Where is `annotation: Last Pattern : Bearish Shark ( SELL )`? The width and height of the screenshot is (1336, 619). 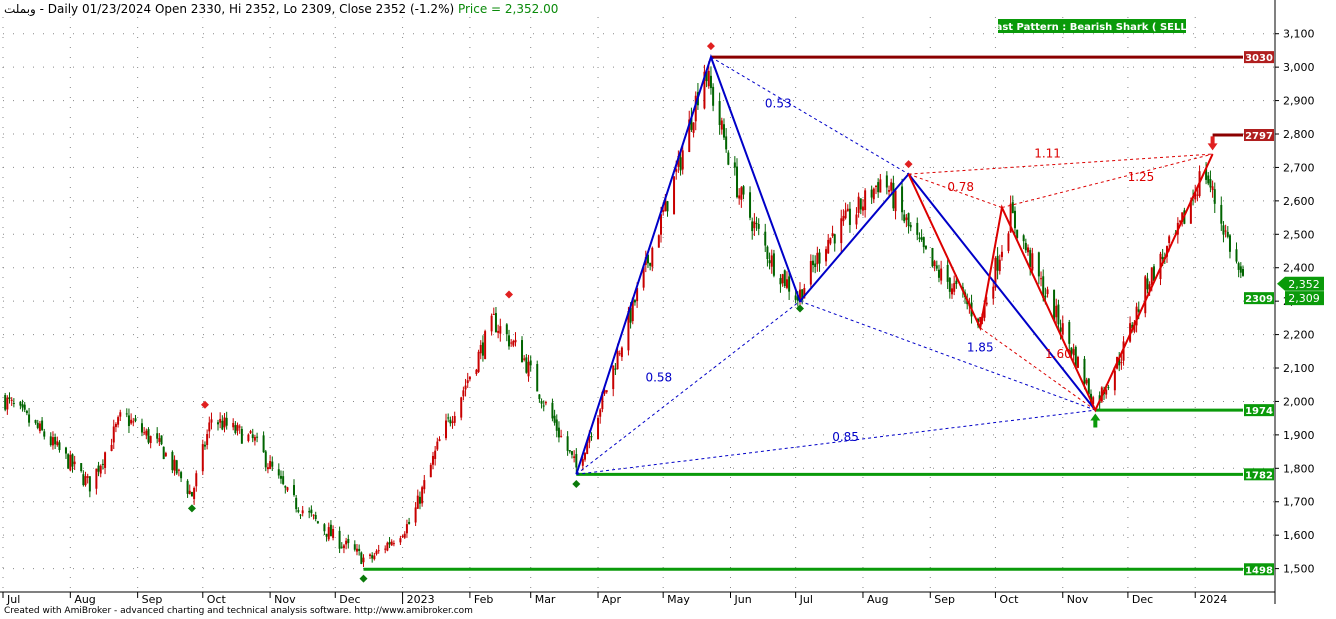
annotation: Last Pattern : Bearish Shark ( SELL ) is located at coordinates (1092, 26).